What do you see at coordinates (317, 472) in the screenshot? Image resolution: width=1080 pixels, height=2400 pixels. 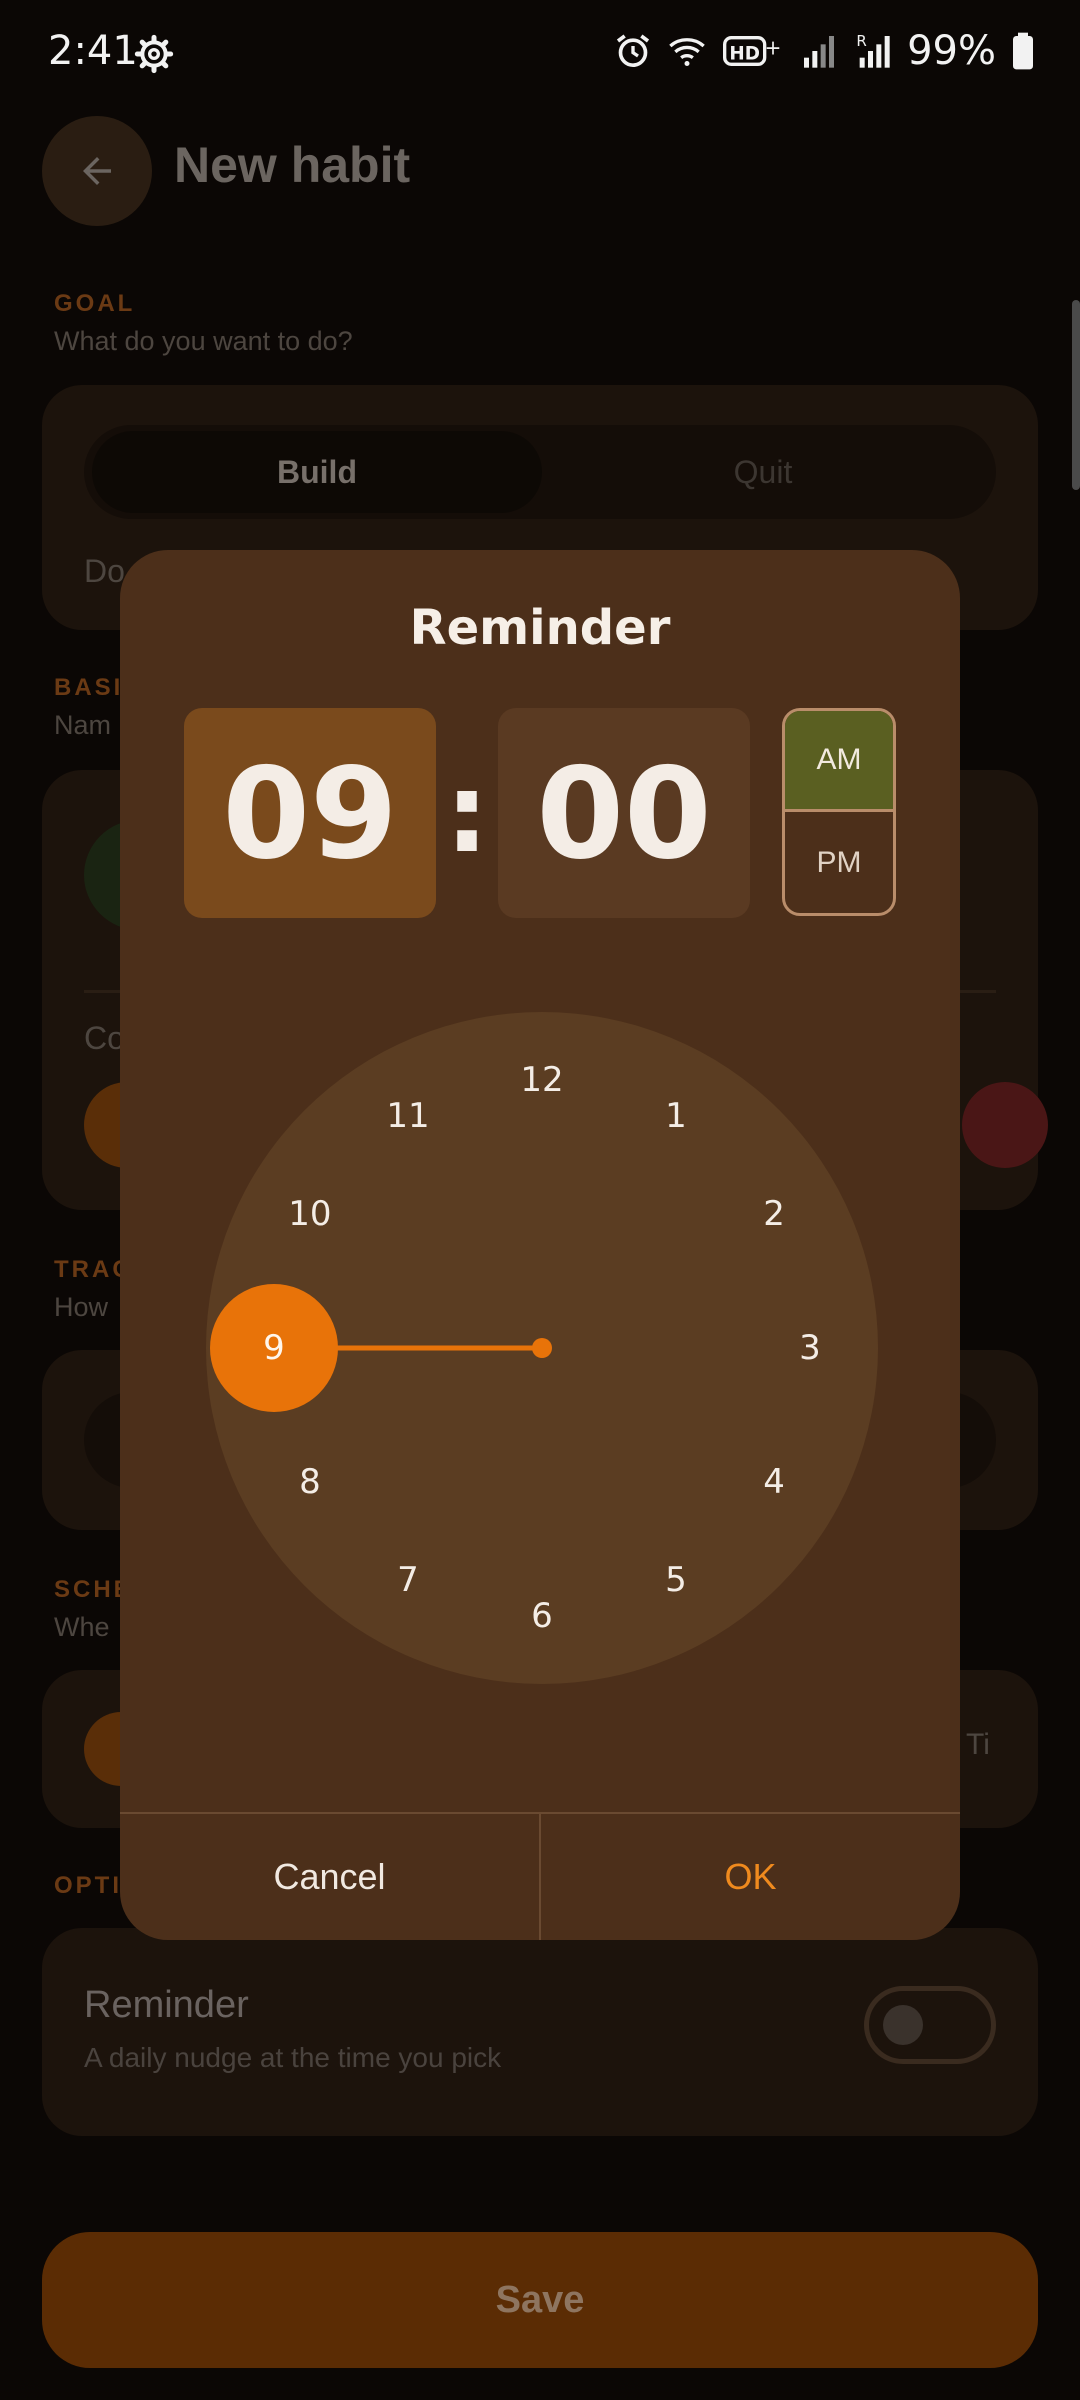 I see `segment-build: Build` at bounding box center [317, 472].